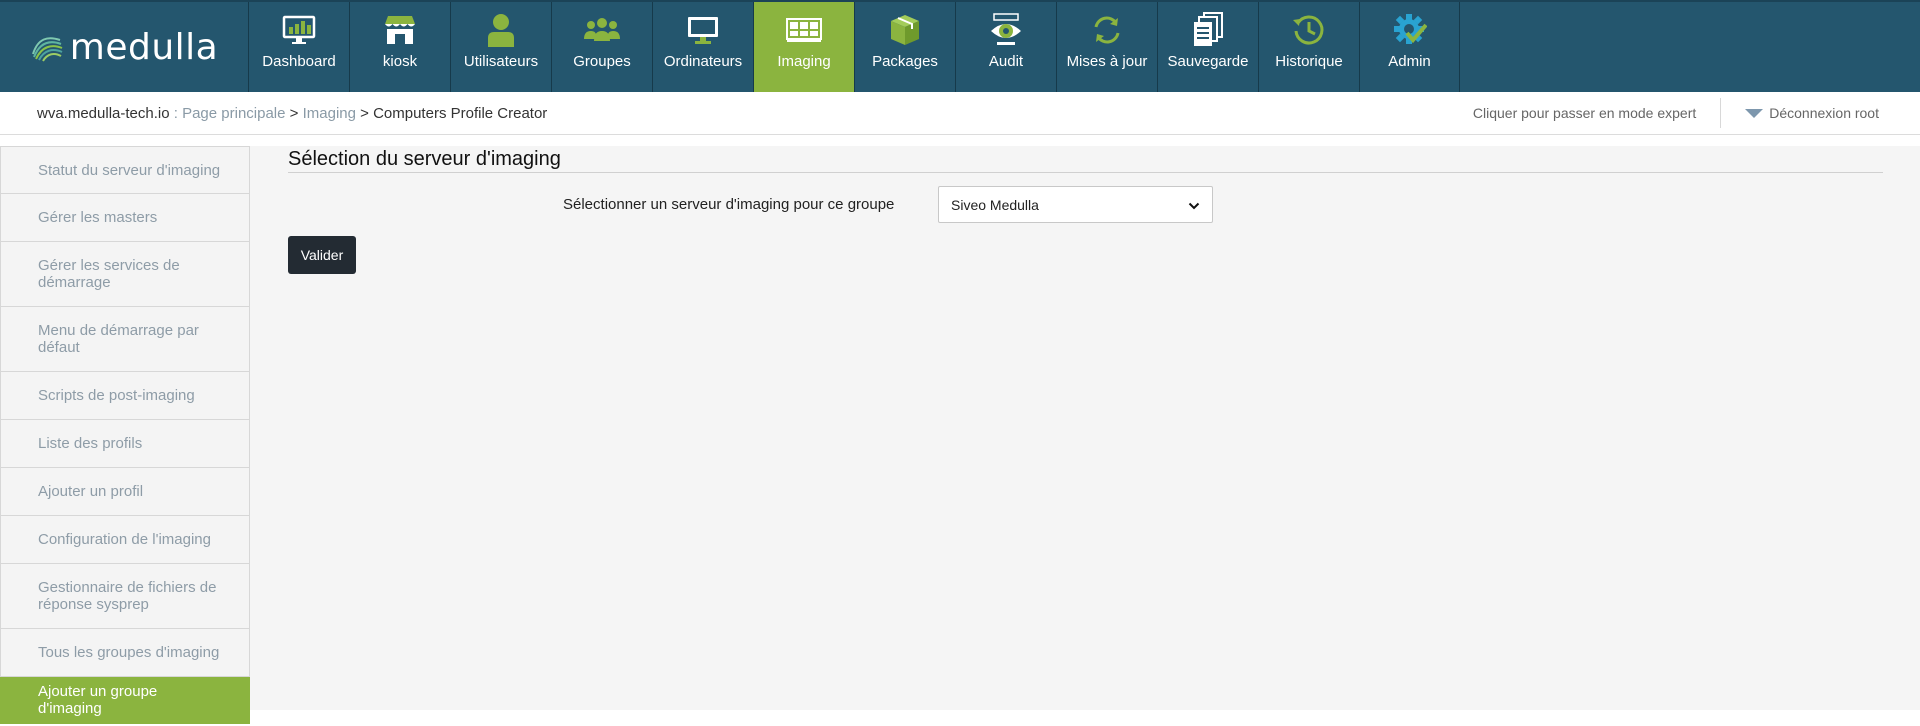 Image resolution: width=1920 pixels, height=726 pixels. What do you see at coordinates (116, 395) in the screenshot?
I see `sidebar-item-label: Scripts de post-imaging` at bounding box center [116, 395].